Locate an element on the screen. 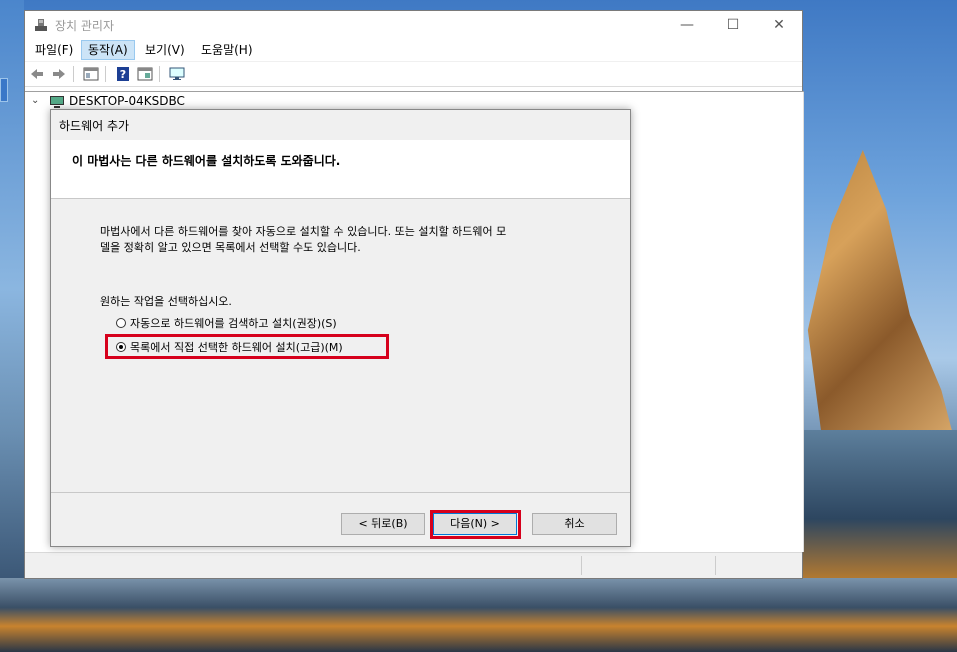 The width and height of the screenshot is (957, 652). close-button: ✕ is located at coordinates (779, 25).